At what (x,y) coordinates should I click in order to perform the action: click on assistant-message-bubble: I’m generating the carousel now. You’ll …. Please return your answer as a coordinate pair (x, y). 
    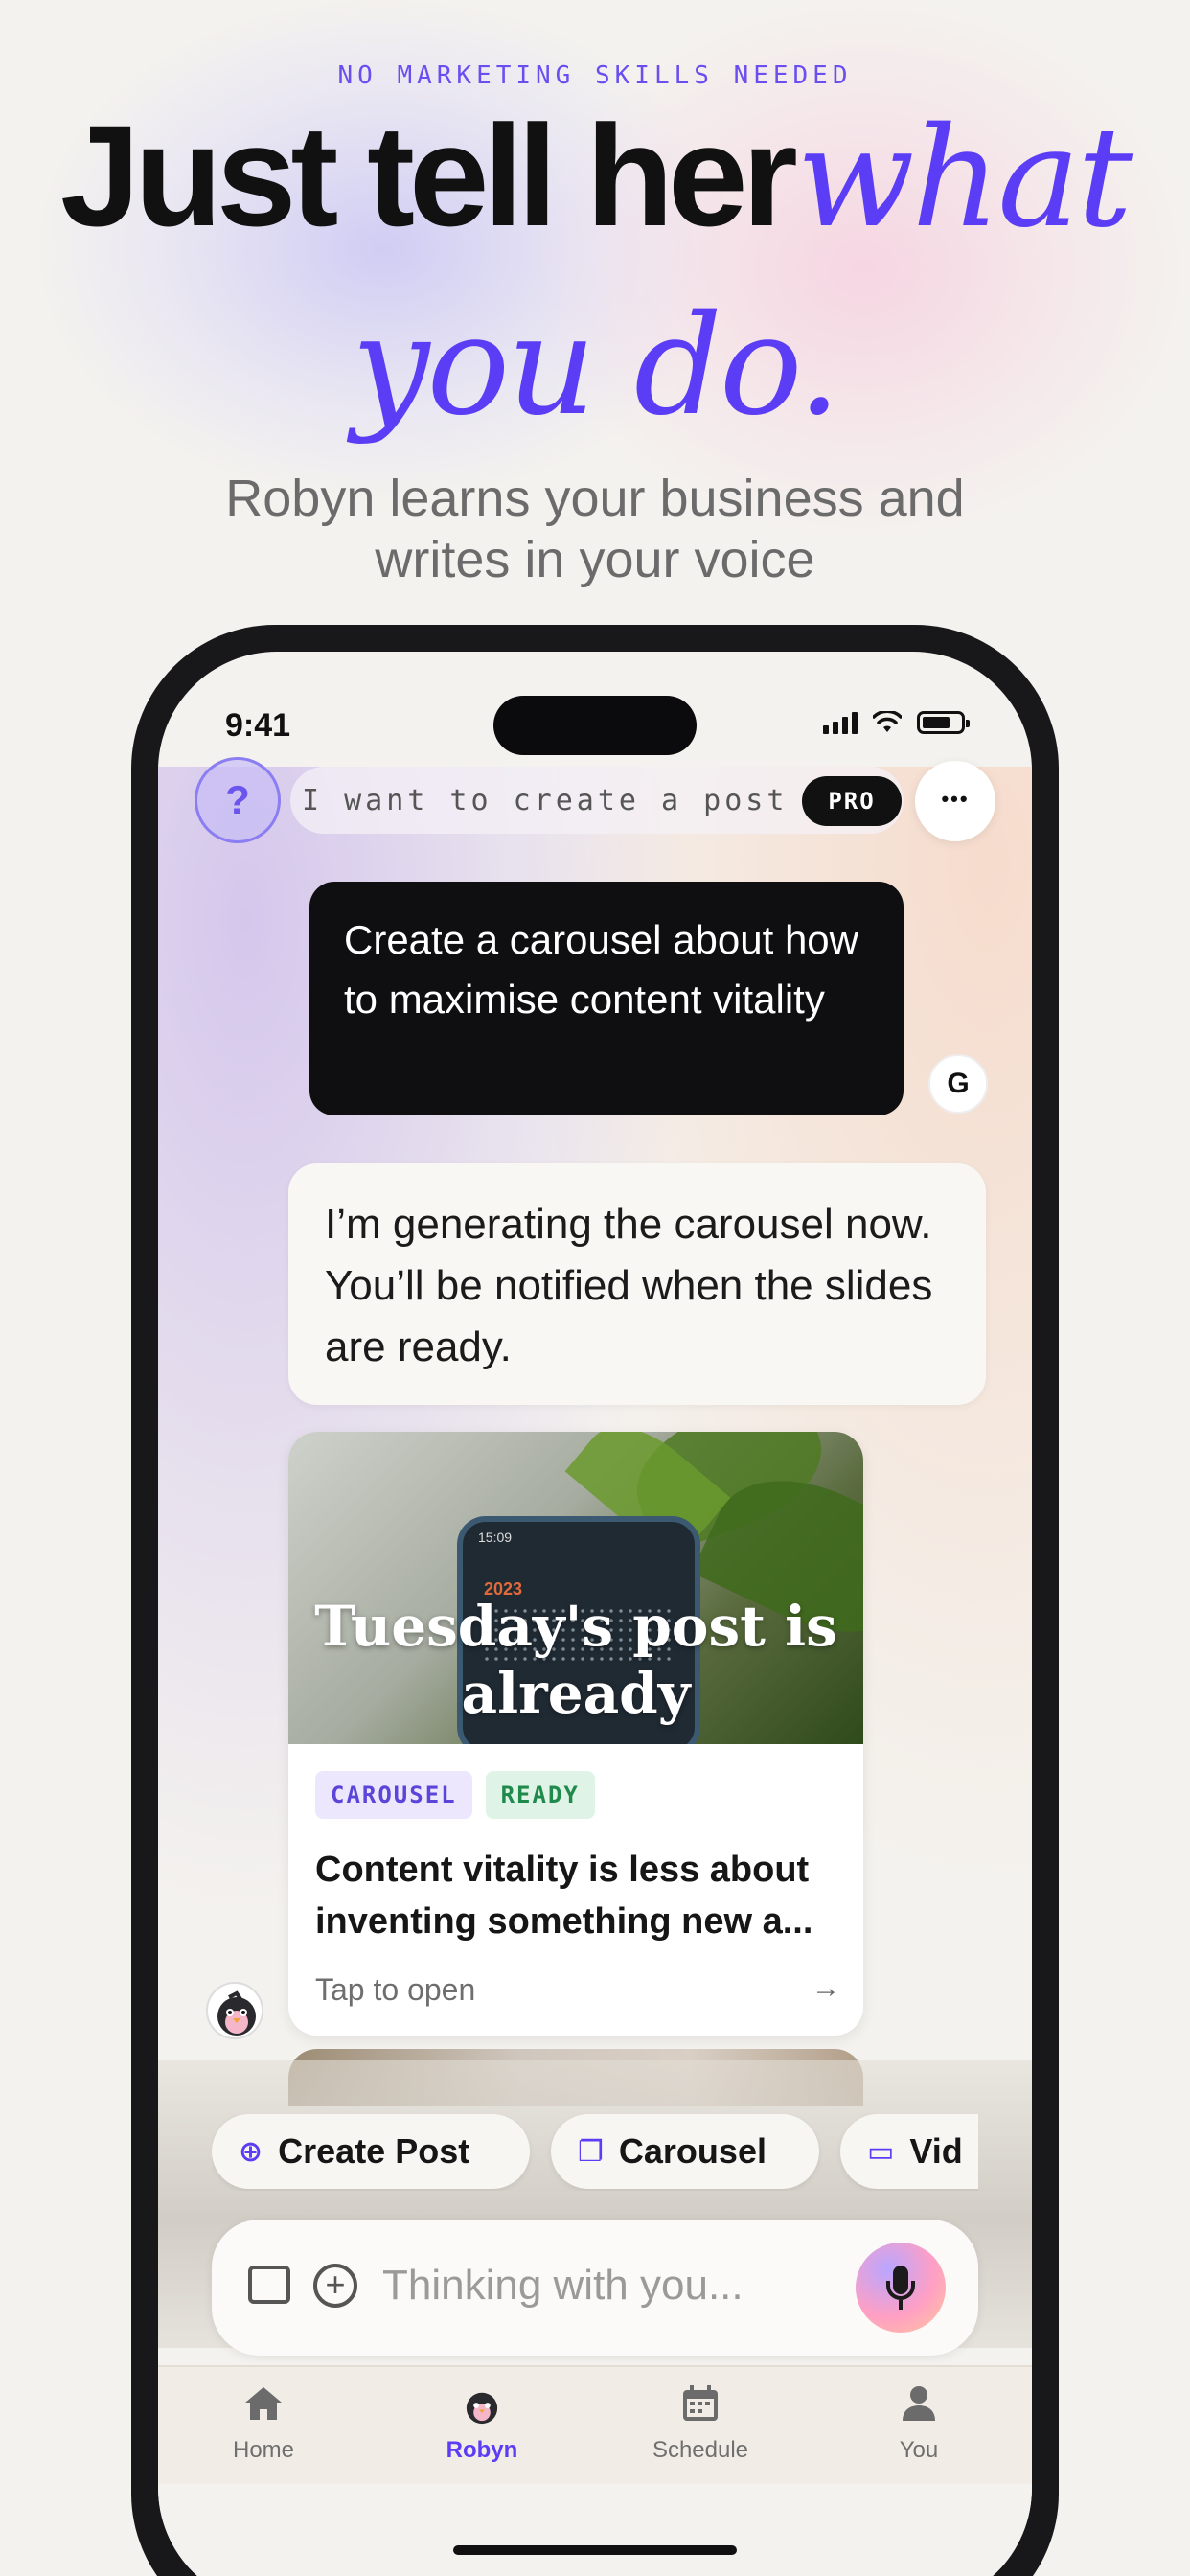
    Looking at the image, I should click on (637, 1284).